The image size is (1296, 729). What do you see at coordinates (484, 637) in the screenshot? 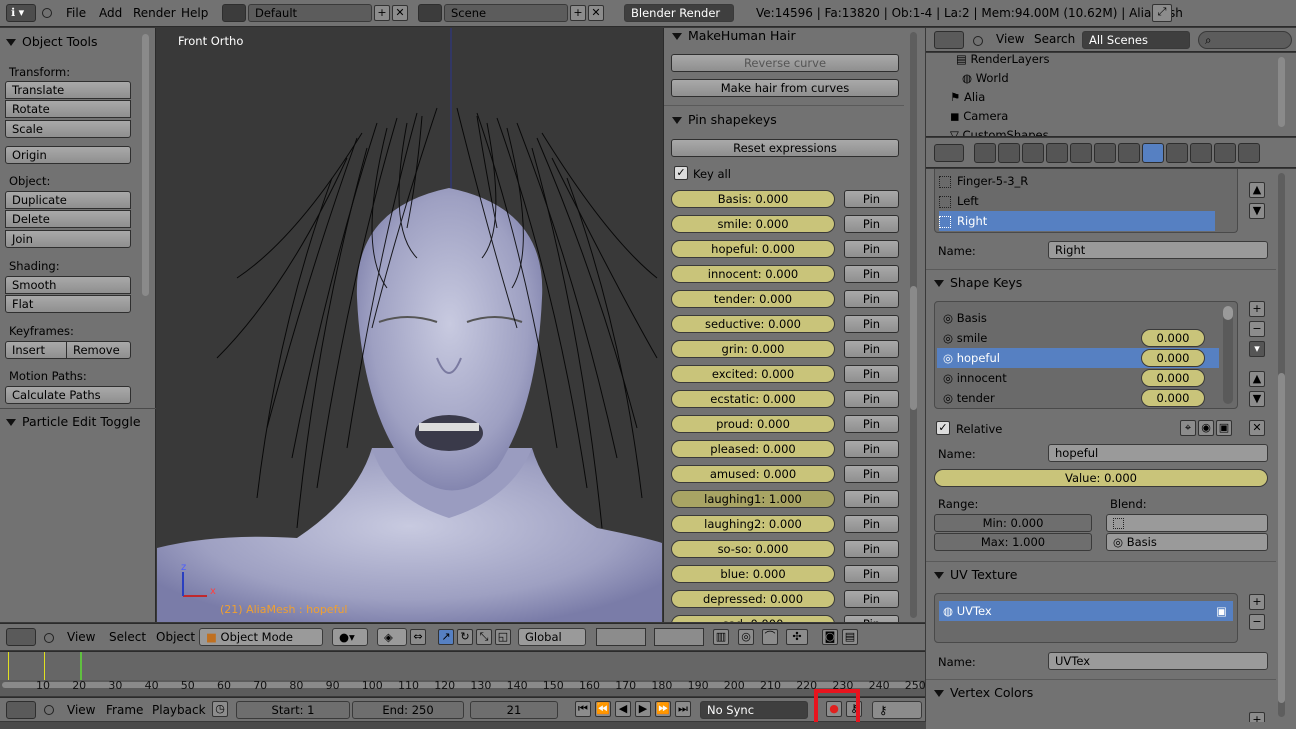
I see `scale-manipulator-icon: ⤡` at bounding box center [484, 637].